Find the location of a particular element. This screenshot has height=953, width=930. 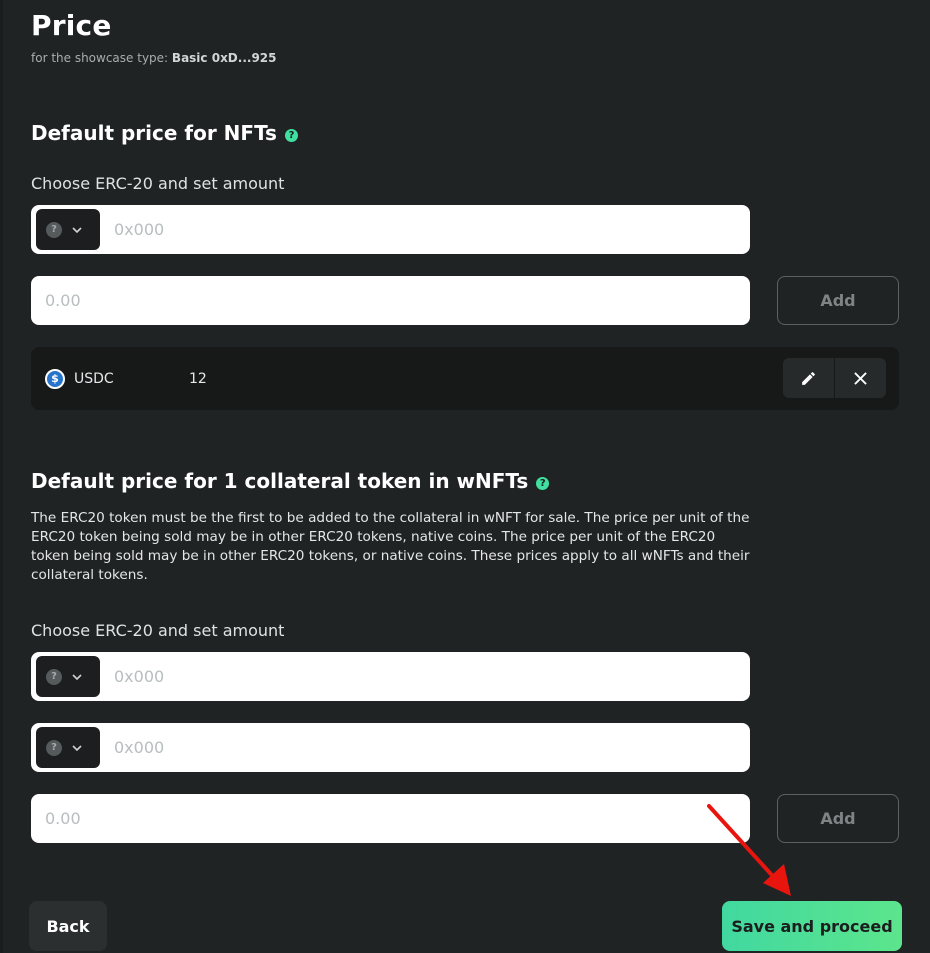

token-address-input is located at coordinates (425, 229).